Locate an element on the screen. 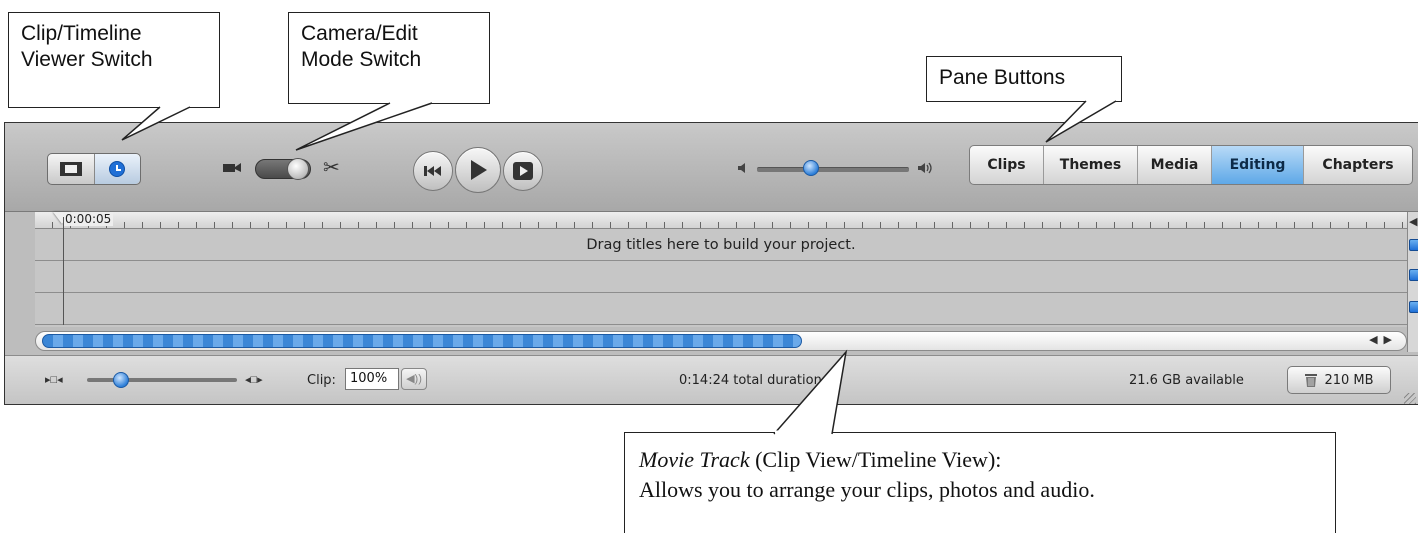 This screenshot has width=1418, height=533. movie-track-leader is located at coordinates (810, 392).